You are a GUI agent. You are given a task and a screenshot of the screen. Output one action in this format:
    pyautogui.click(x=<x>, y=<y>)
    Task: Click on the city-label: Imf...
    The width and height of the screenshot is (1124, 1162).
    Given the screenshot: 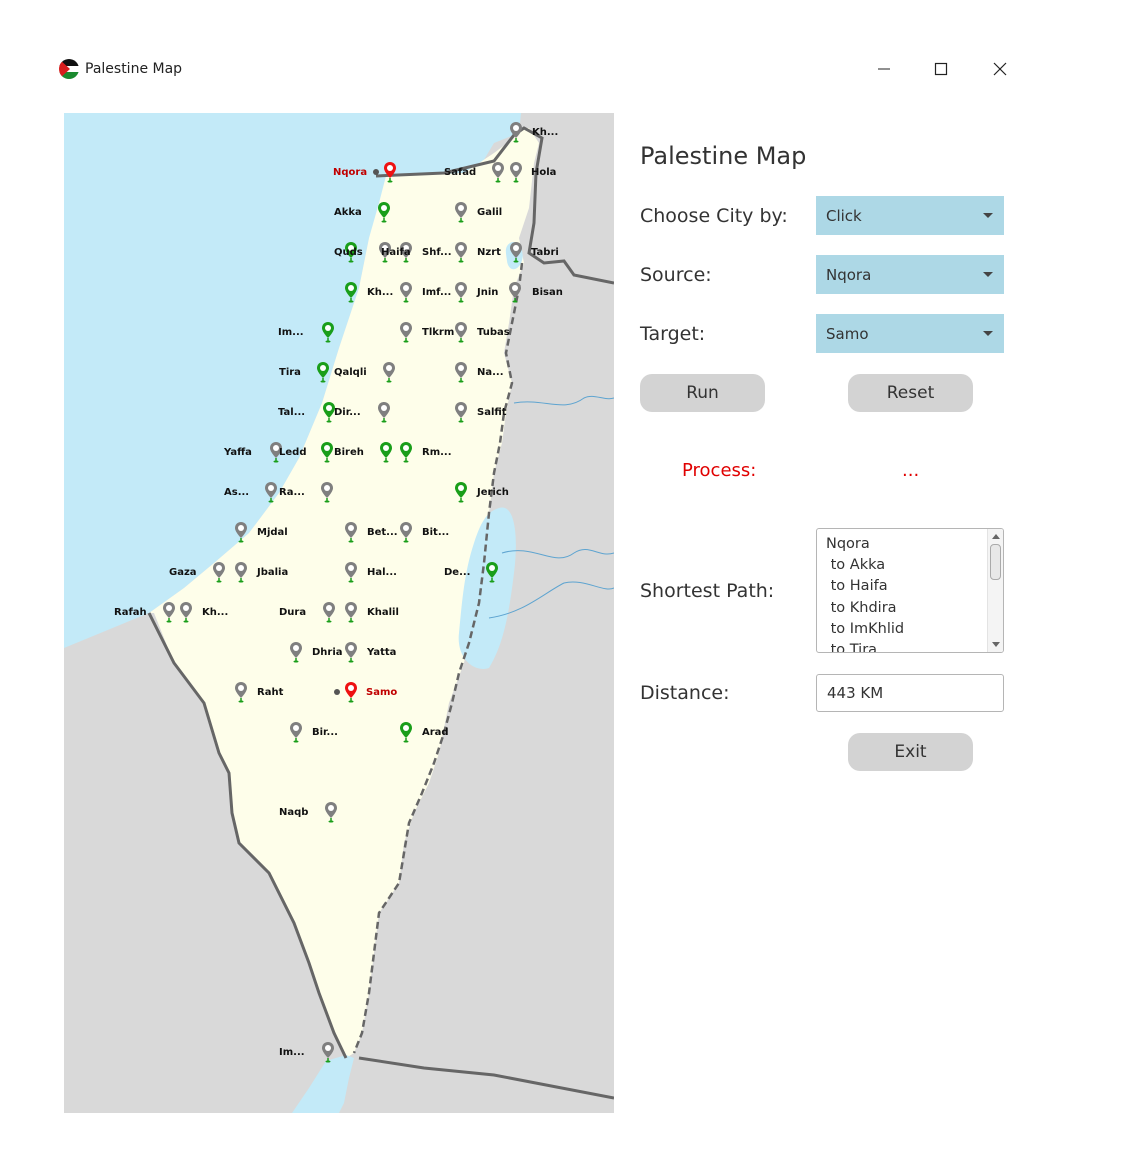 What is the action you would take?
    pyautogui.click(x=437, y=292)
    